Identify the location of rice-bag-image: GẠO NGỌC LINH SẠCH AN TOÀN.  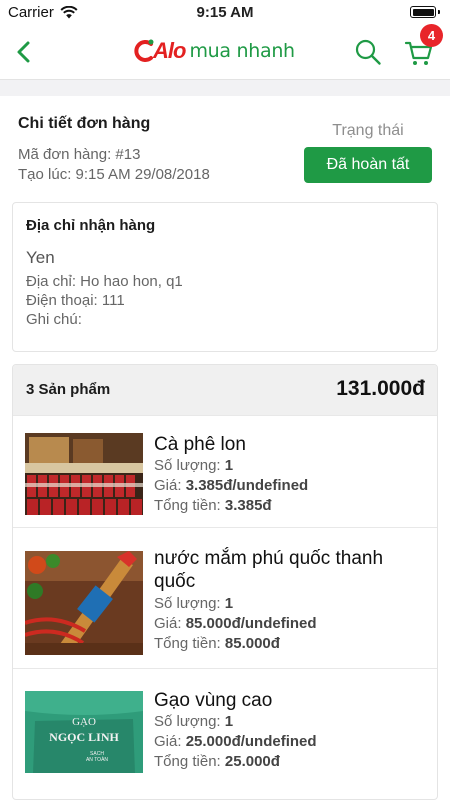
(84, 732).